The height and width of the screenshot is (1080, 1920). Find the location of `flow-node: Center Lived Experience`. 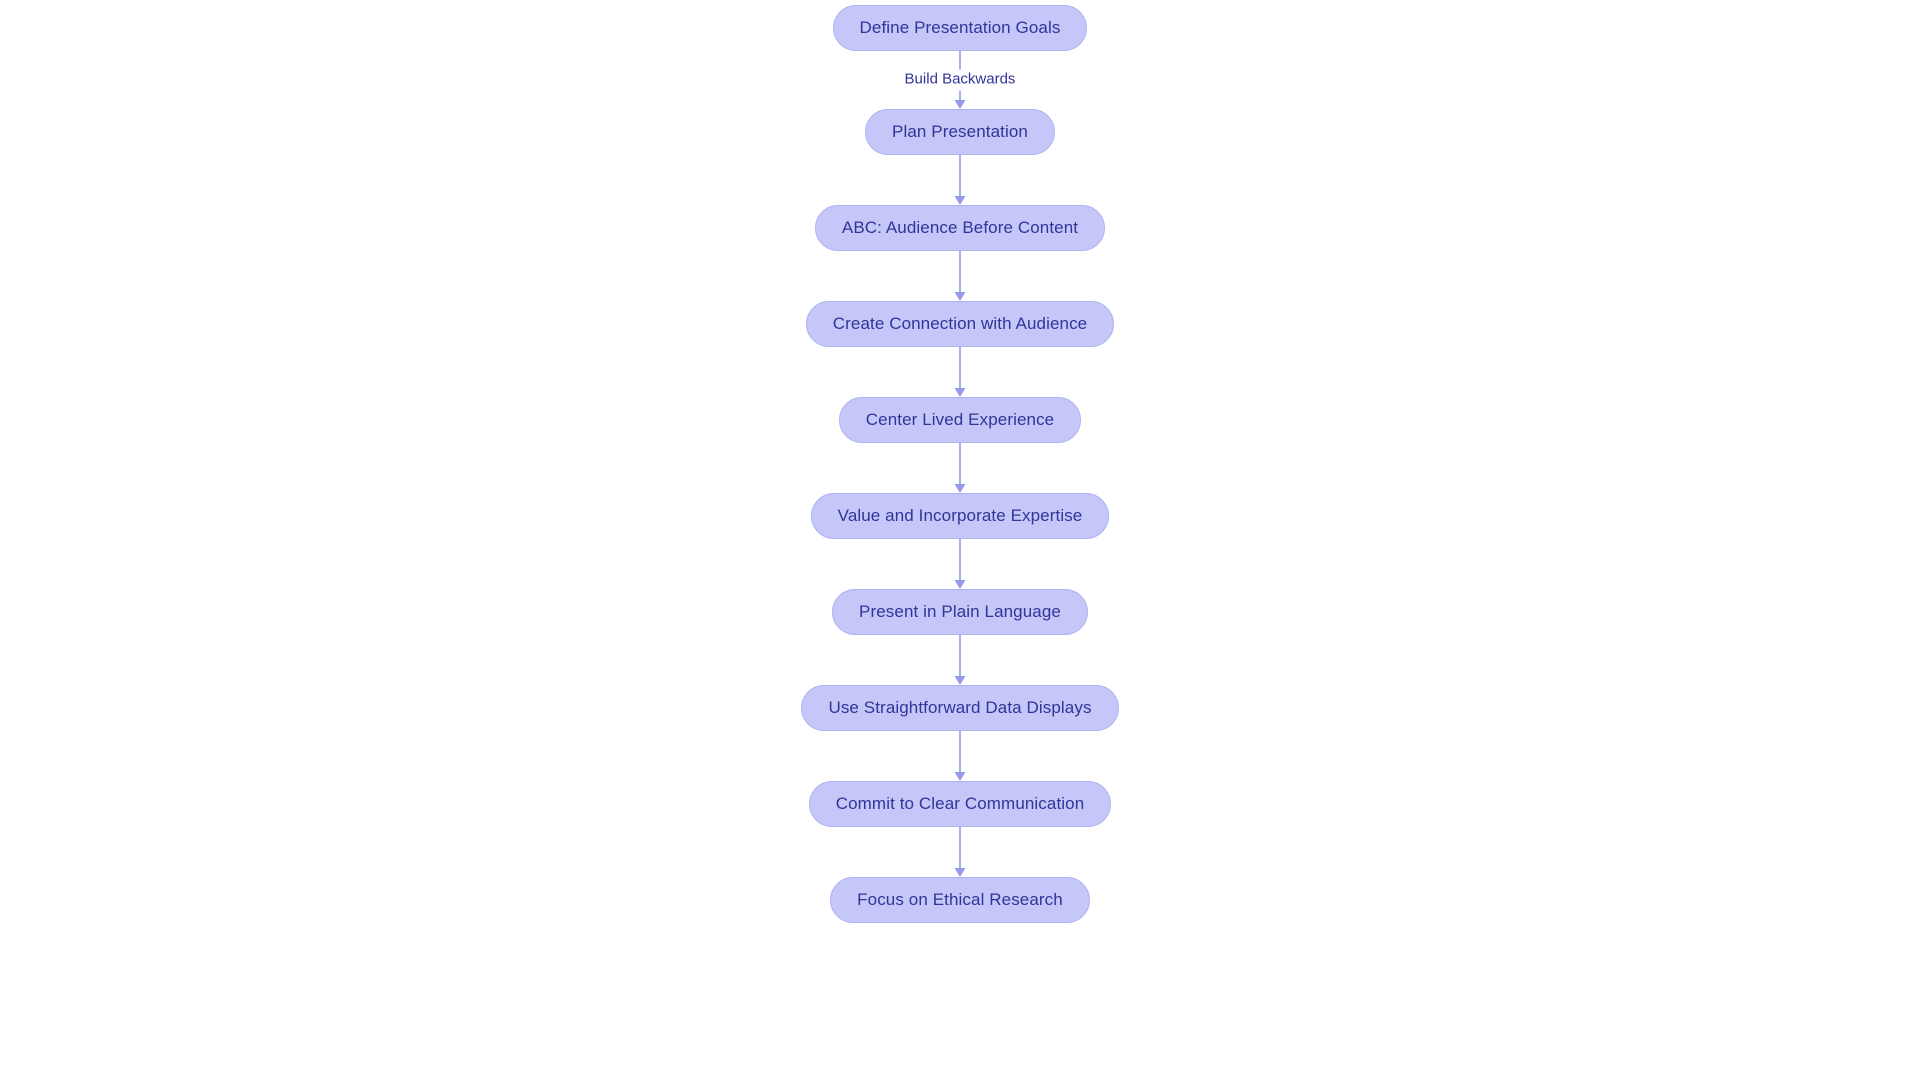

flow-node: Center Lived Experience is located at coordinates (960, 420).